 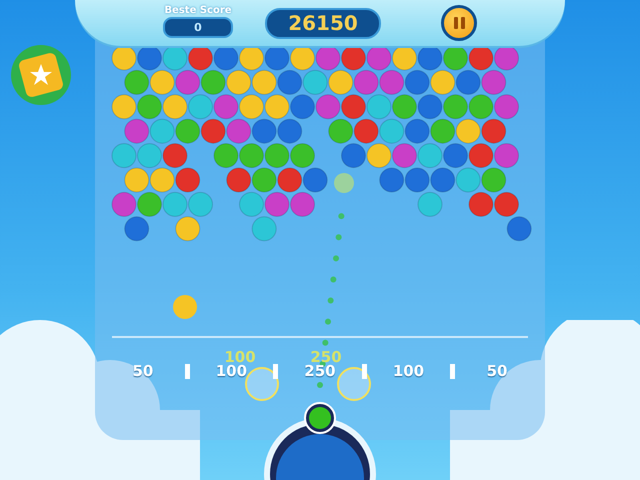 What do you see at coordinates (41, 75) in the screenshot?
I see `star-badge-icon` at bounding box center [41, 75].